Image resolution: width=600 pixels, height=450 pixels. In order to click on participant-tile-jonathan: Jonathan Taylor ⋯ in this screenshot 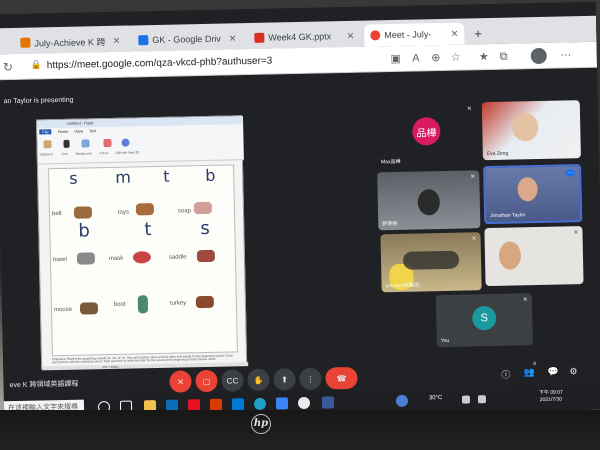, I will do `click(533, 194)`.